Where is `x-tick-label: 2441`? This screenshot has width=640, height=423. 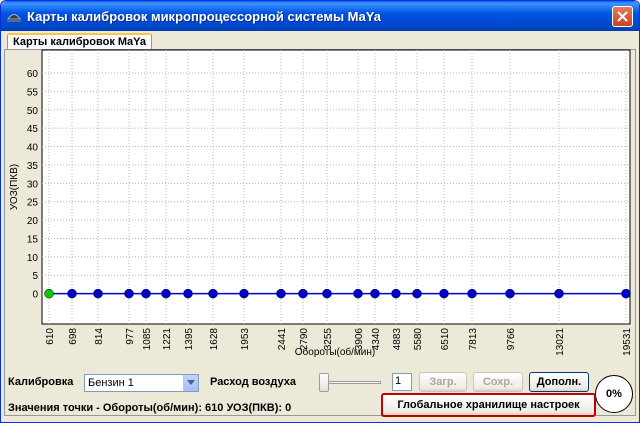 x-tick-label: 2441 is located at coordinates (282, 339).